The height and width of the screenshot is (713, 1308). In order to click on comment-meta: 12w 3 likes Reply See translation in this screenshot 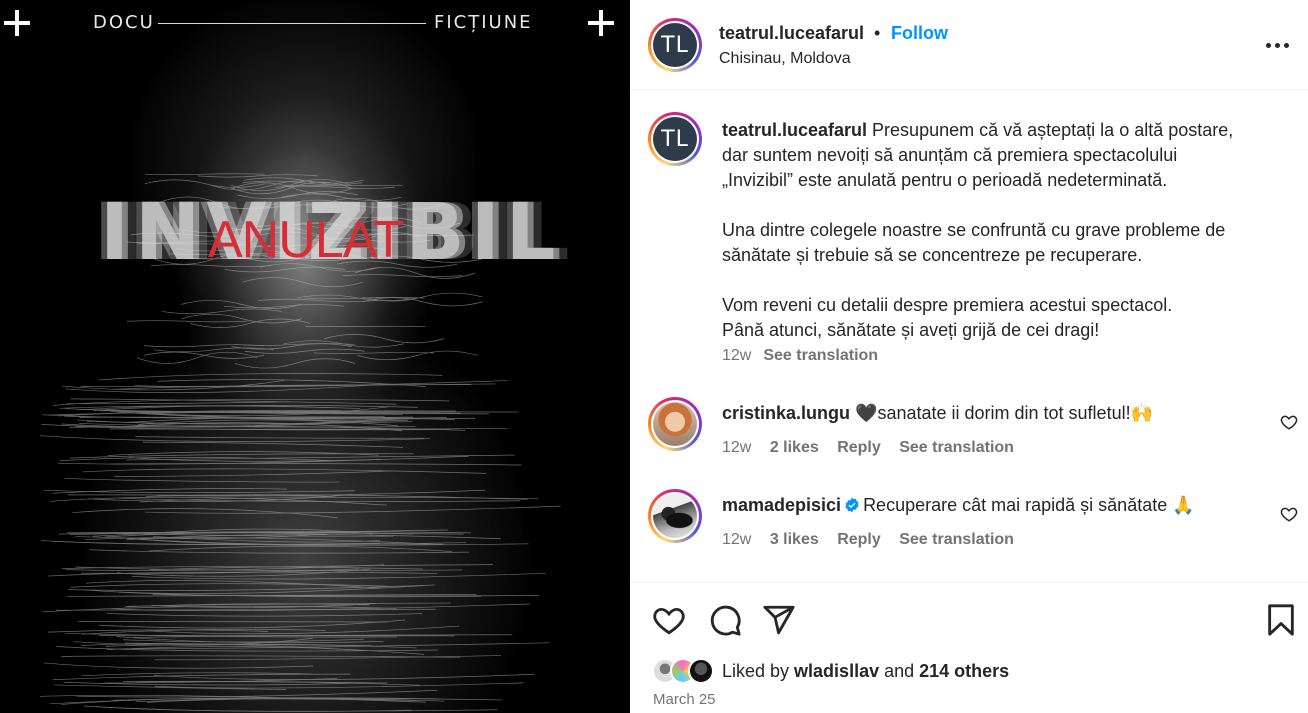, I will do `click(875, 540)`.